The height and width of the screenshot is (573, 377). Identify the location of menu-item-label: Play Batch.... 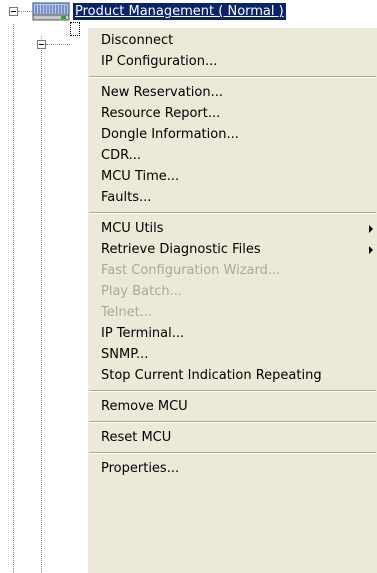
(142, 291).